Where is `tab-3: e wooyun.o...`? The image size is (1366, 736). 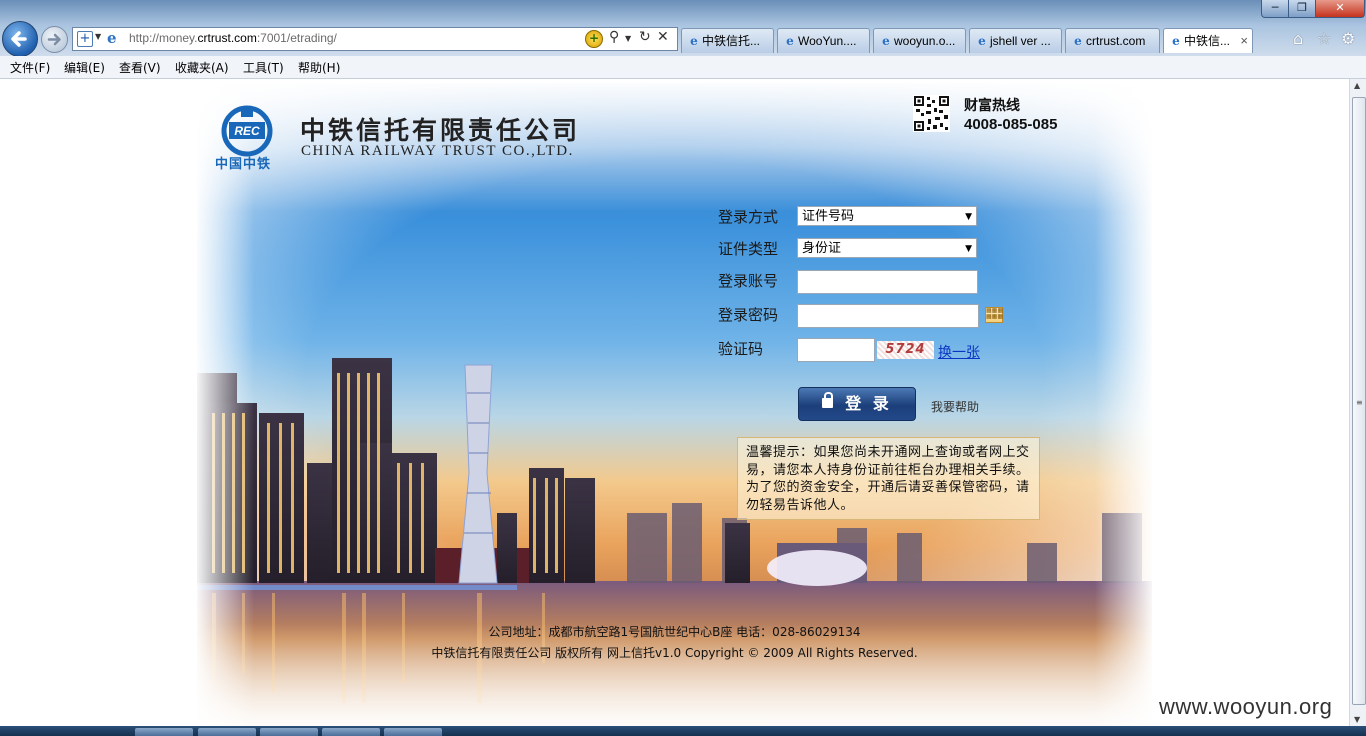
tab-3: e wooyun.o... is located at coordinates (919, 40).